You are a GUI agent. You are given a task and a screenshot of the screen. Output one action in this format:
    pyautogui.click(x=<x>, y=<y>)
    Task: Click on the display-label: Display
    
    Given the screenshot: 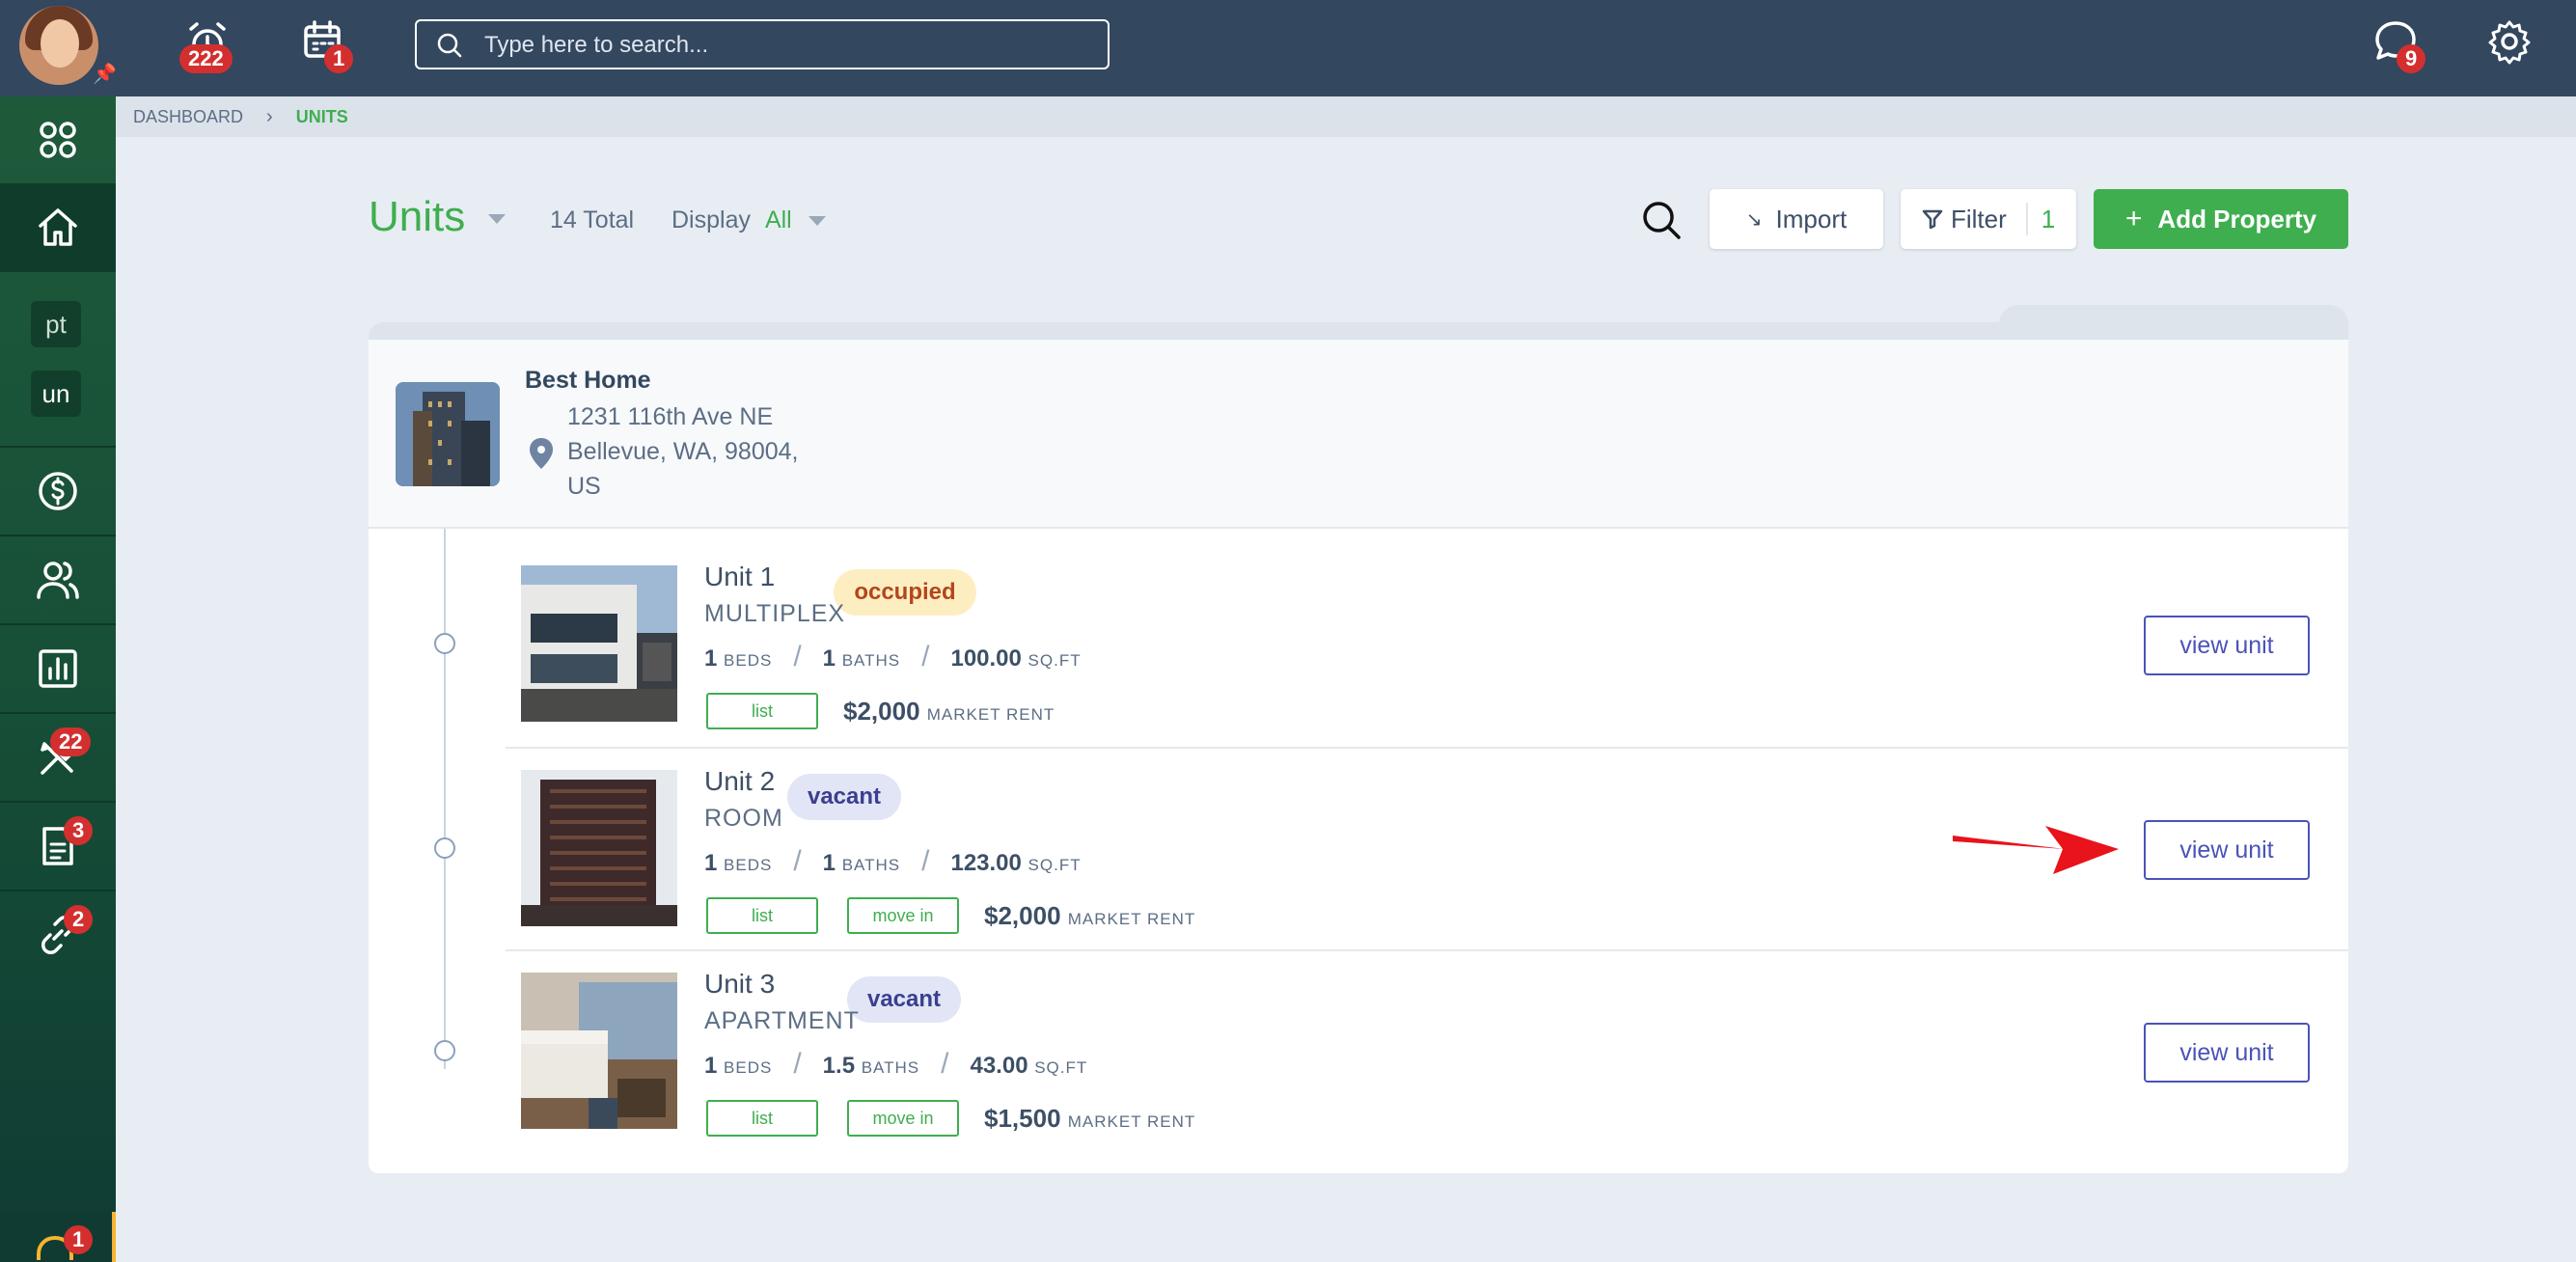 What is the action you would take?
    pyautogui.click(x=711, y=219)
    